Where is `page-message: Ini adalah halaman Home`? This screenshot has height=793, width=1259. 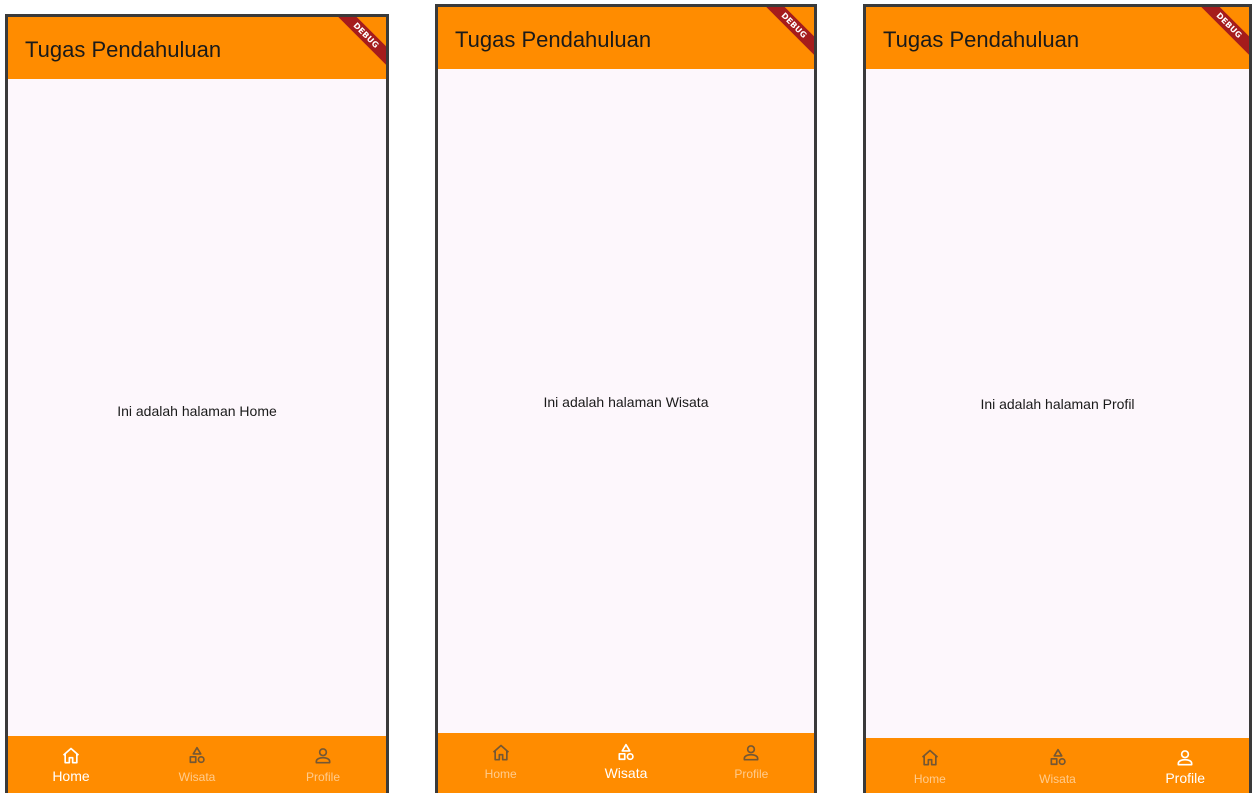 page-message: Ini adalah halaman Home is located at coordinates (197, 411).